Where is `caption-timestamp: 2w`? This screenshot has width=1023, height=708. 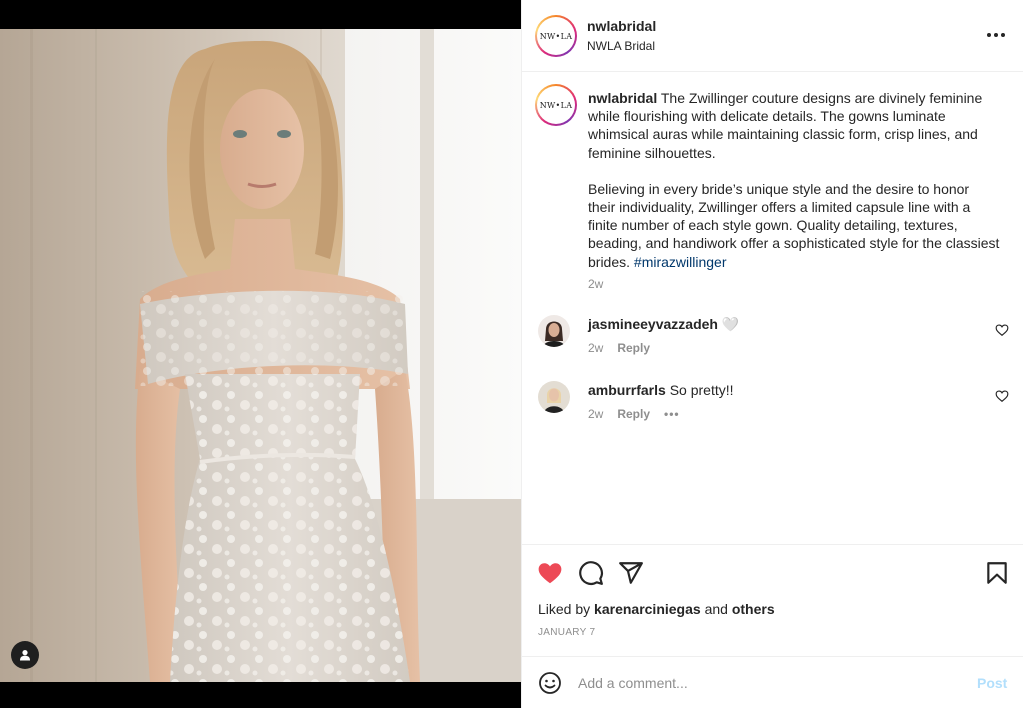
caption-timestamp: 2w is located at coordinates (595, 284).